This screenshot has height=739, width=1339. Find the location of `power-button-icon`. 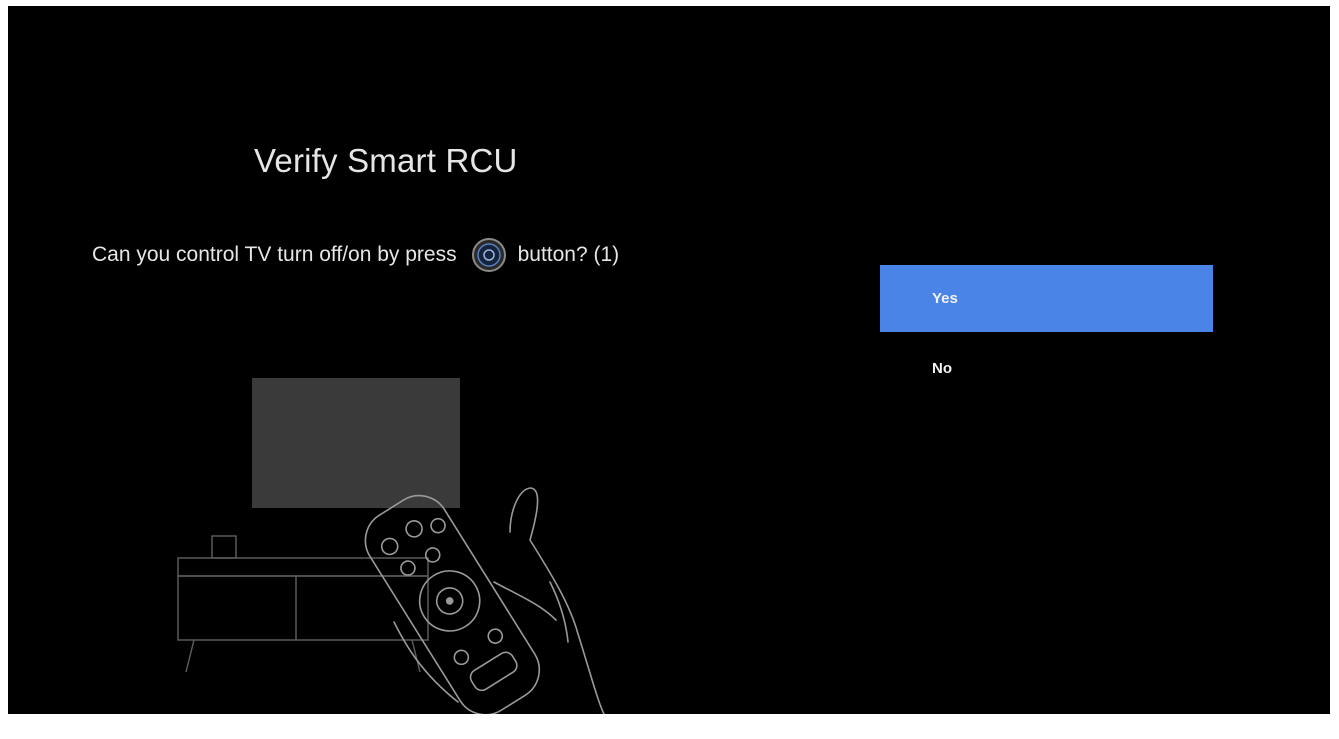

power-button-icon is located at coordinates (489, 255).